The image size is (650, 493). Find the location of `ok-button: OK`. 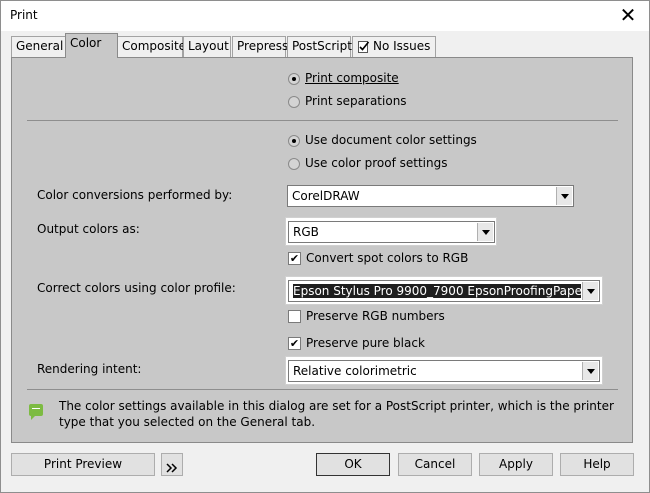

ok-button: OK is located at coordinates (353, 464).